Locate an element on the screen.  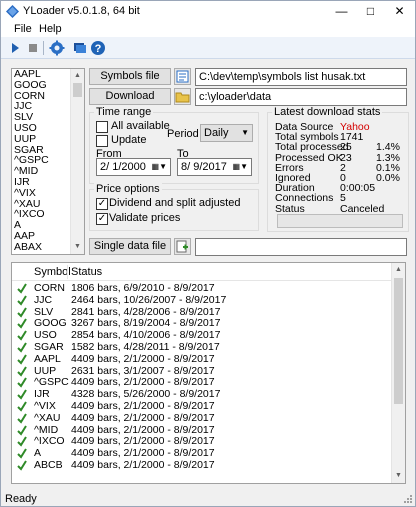
symbols-list-scrollbar: ▲ ▼ is located at coordinates (77, 161).